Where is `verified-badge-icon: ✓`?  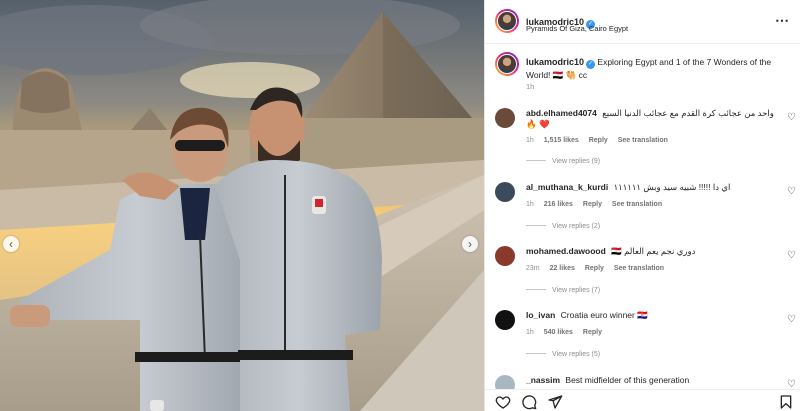 verified-badge-icon: ✓ is located at coordinates (591, 64).